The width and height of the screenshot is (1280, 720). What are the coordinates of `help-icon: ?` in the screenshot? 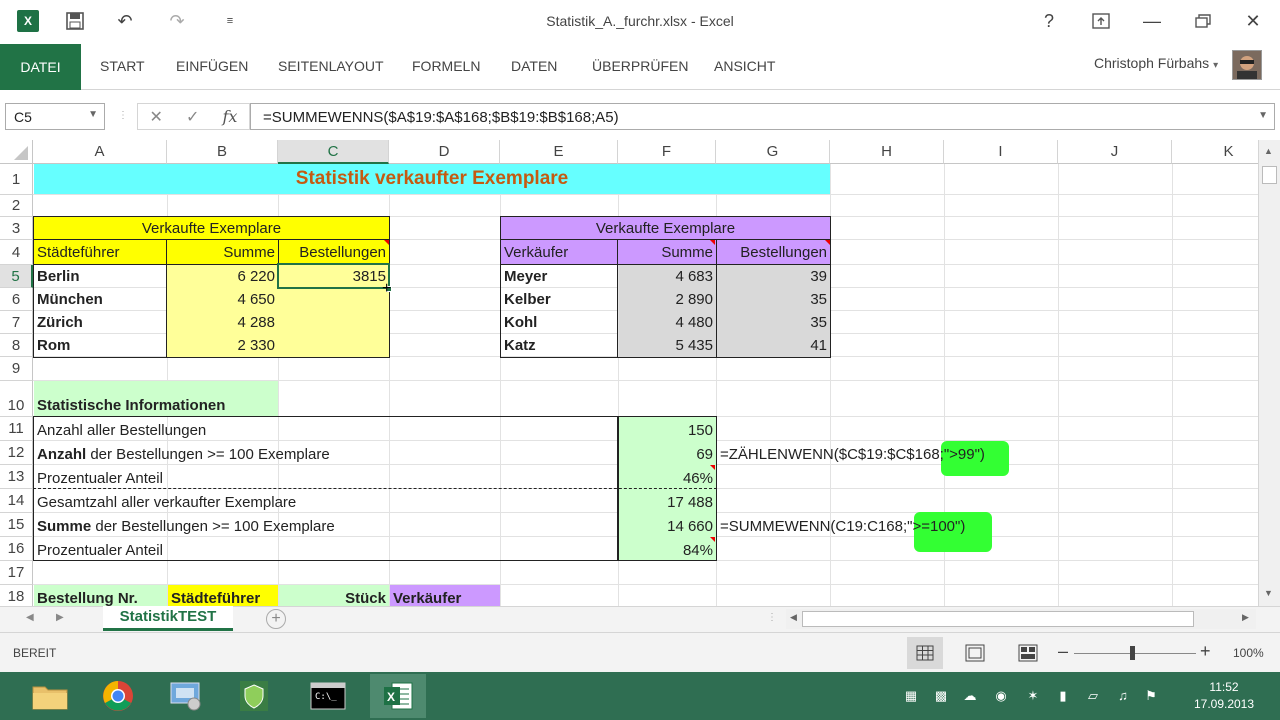 It's located at (1049, 21).